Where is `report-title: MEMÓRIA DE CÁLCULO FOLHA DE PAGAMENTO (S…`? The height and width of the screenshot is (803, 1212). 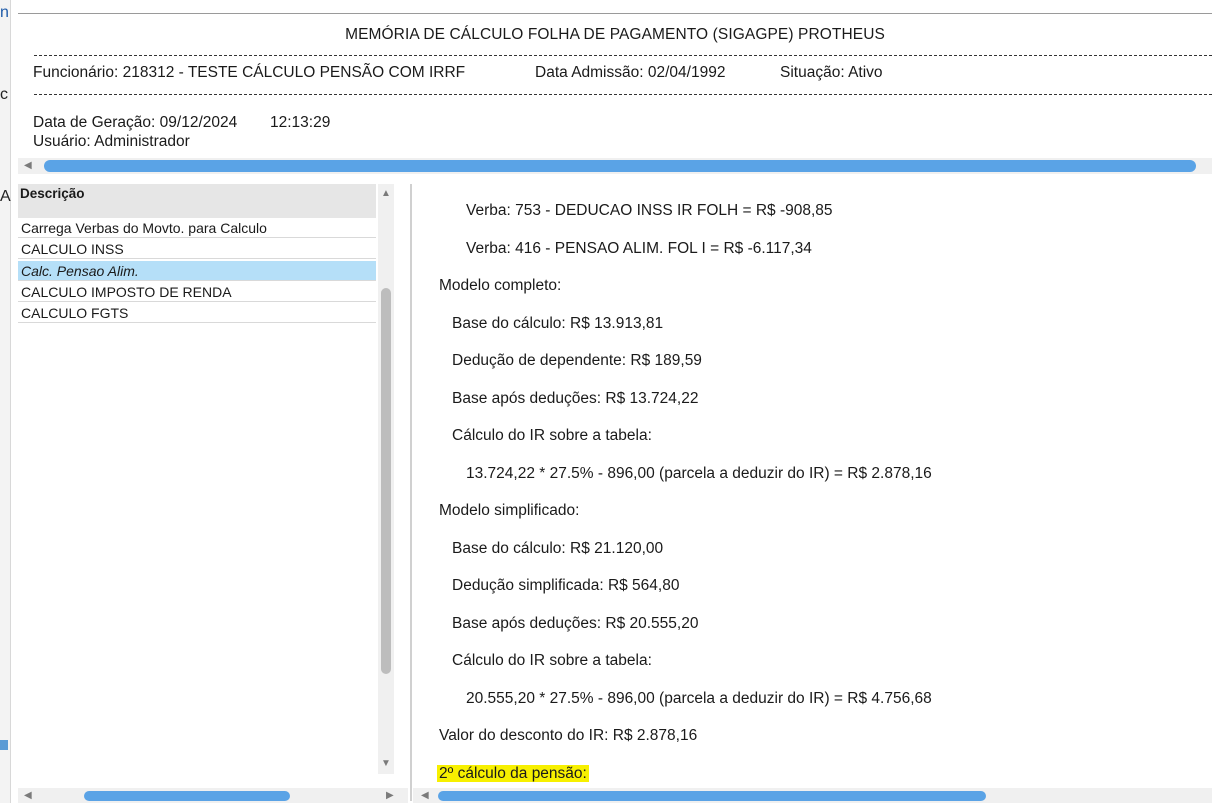 report-title: MEMÓRIA DE CÁLCULO FOLHA DE PAGAMENTO (S… is located at coordinates (615, 34).